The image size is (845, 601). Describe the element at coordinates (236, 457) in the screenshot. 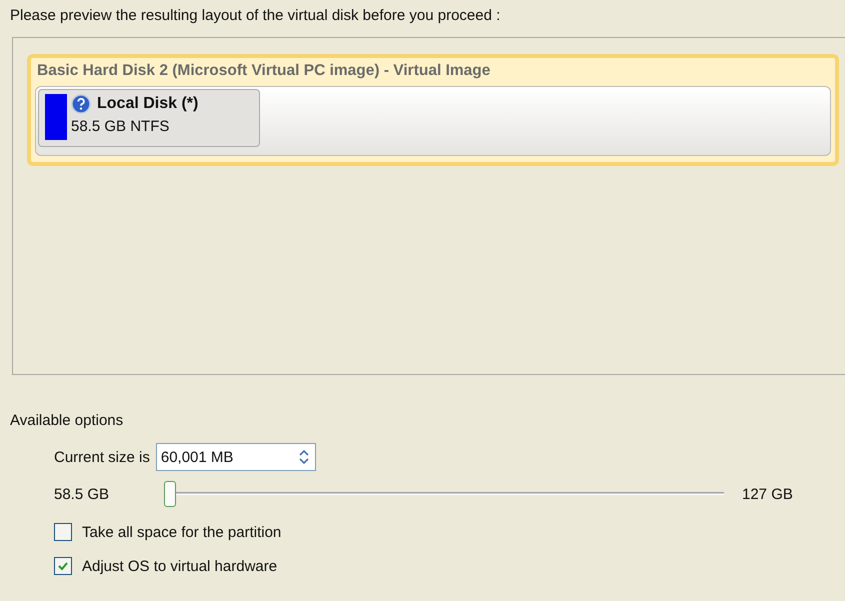

I see `size-field: 60,001 MB` at that location.